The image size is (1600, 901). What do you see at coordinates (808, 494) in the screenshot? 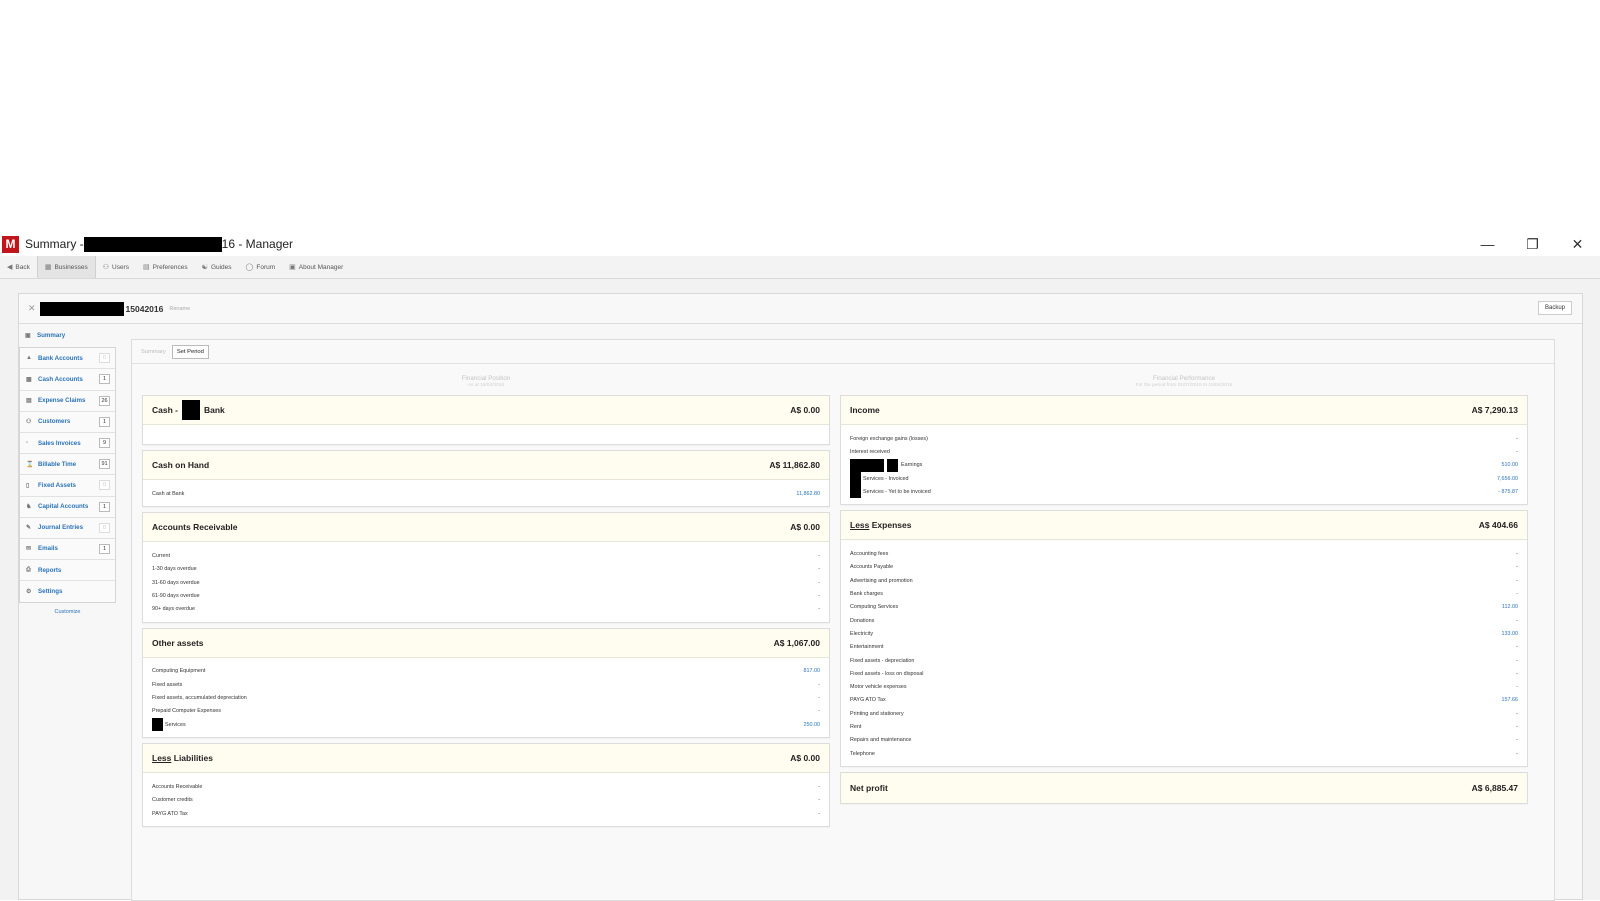
I see `row-value: 11,862.80` at bounding box center [808, 494].